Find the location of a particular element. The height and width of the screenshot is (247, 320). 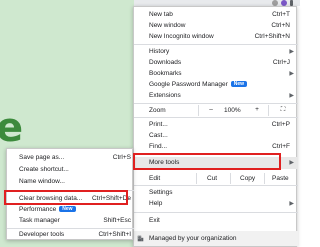

managed-by-organization: Managed by your organization is located at coordinates (216, 238).